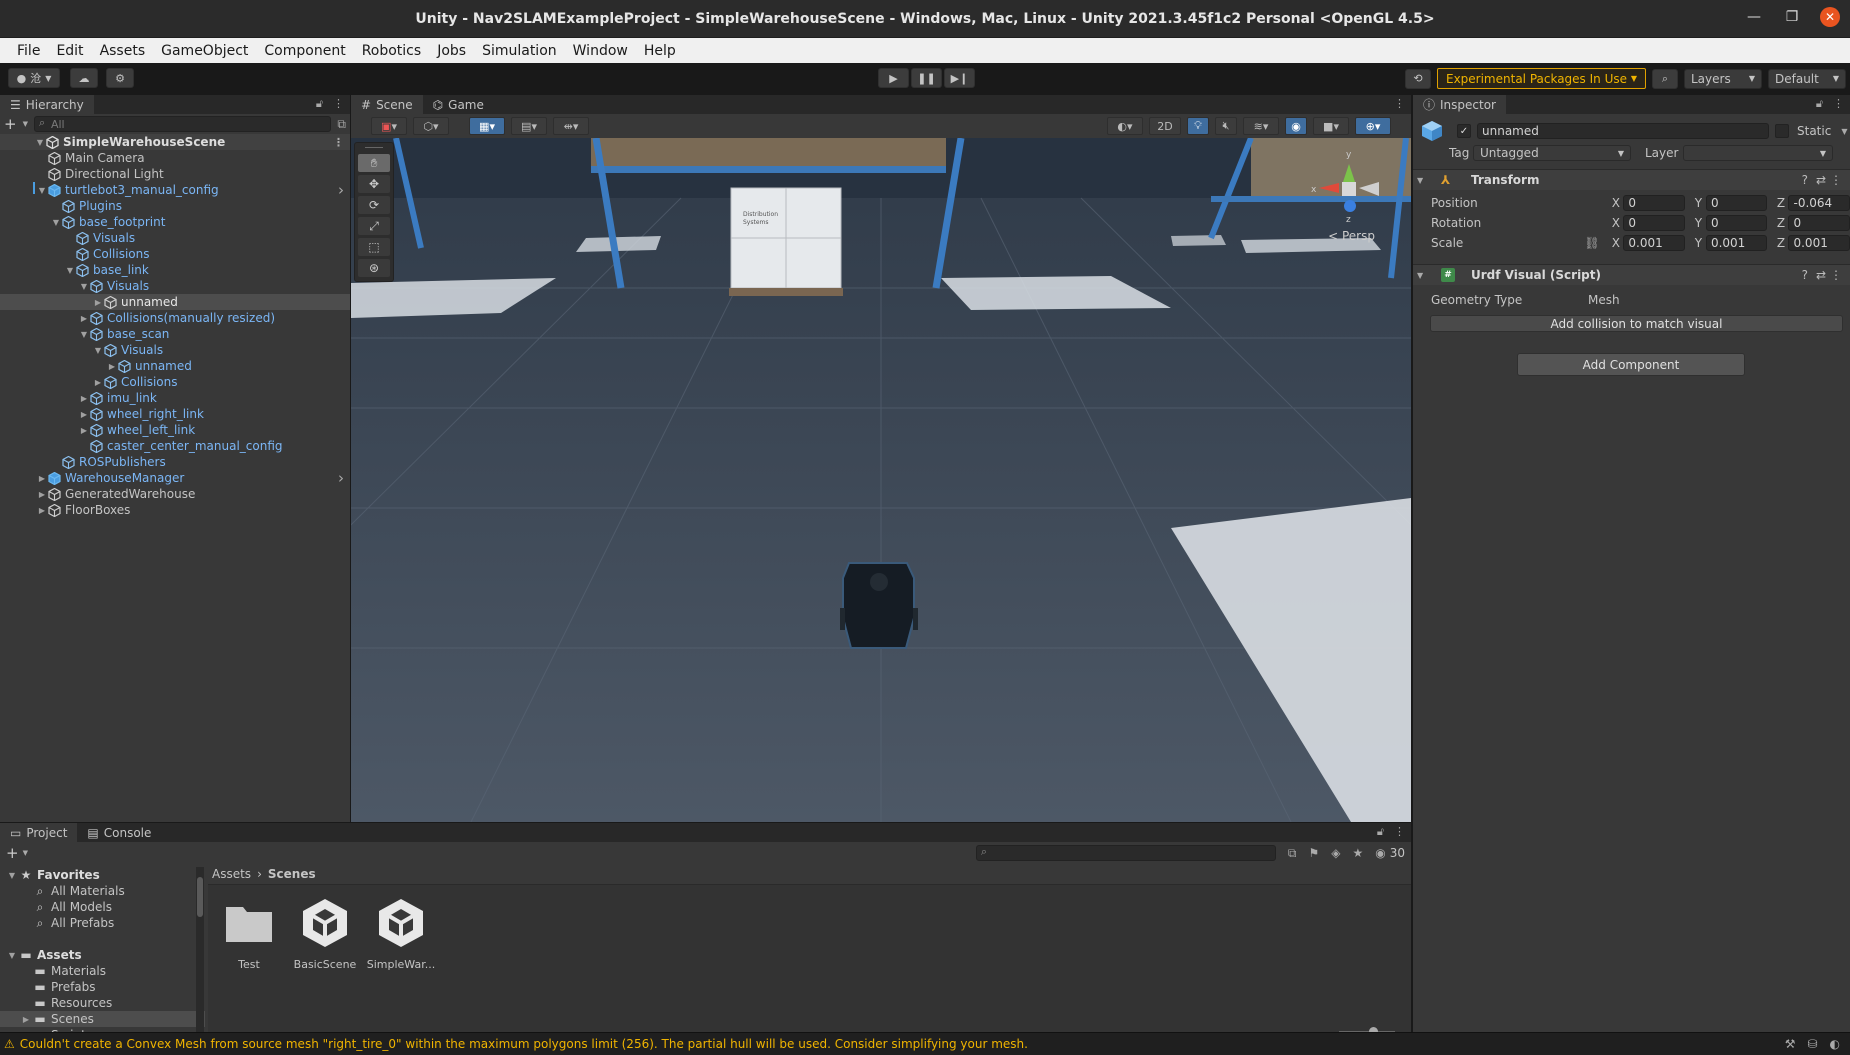 Image resolution: width=1850 pixels, height=1055 pixels. I want to click on hierarchy-item: caster_center_manual_config, so click(175, 446).